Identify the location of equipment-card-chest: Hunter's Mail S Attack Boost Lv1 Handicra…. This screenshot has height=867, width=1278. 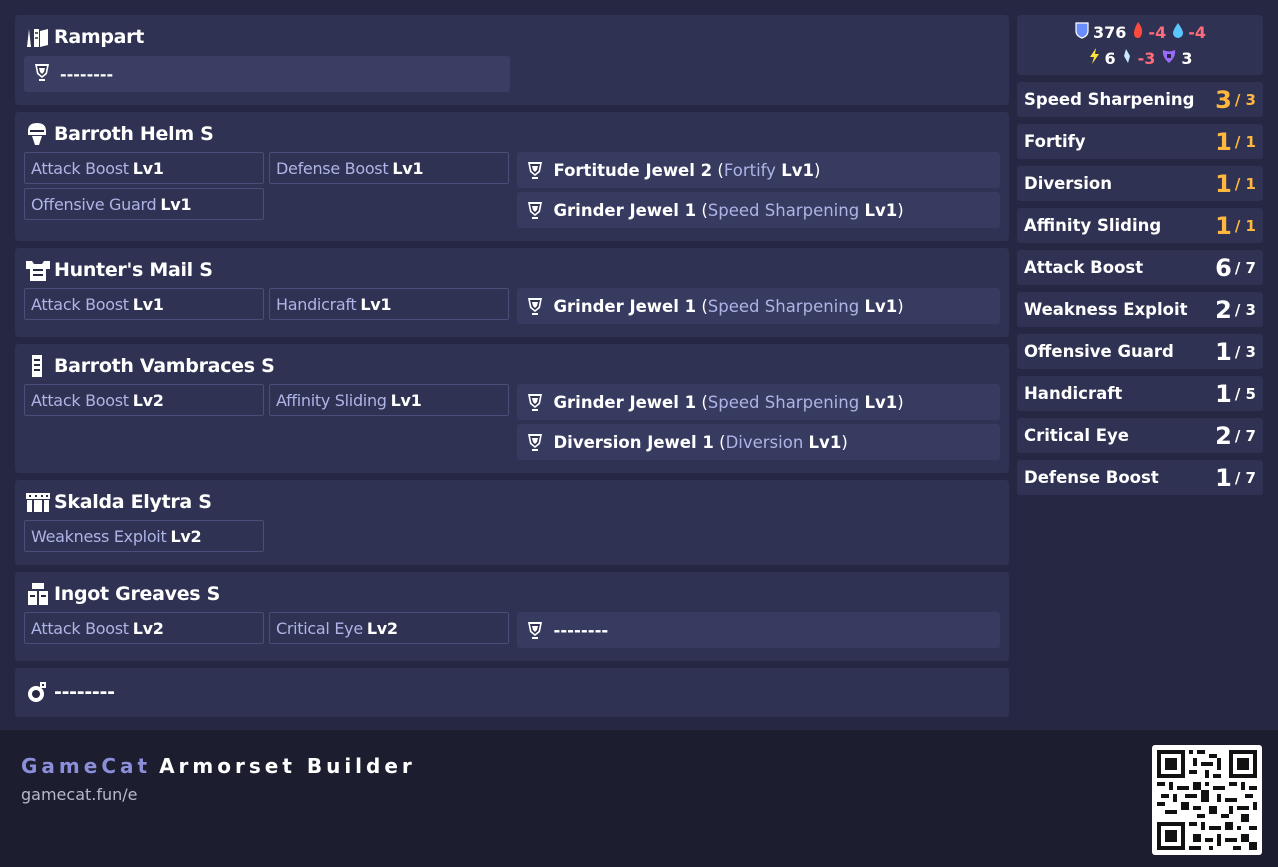
(512, 292).